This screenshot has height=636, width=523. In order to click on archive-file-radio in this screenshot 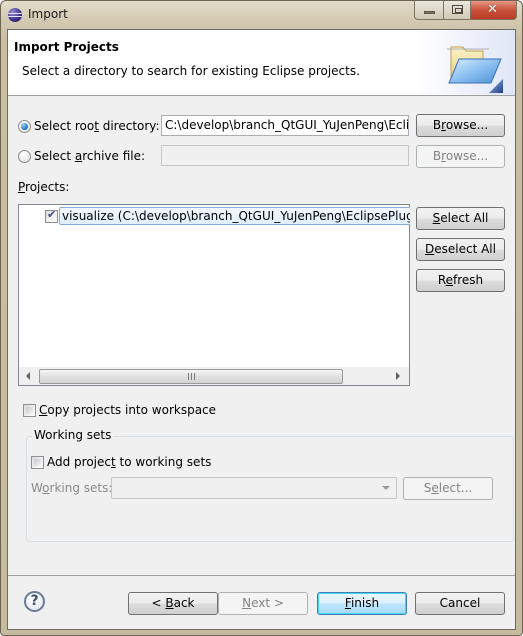, I will do `click(24, 156)`.